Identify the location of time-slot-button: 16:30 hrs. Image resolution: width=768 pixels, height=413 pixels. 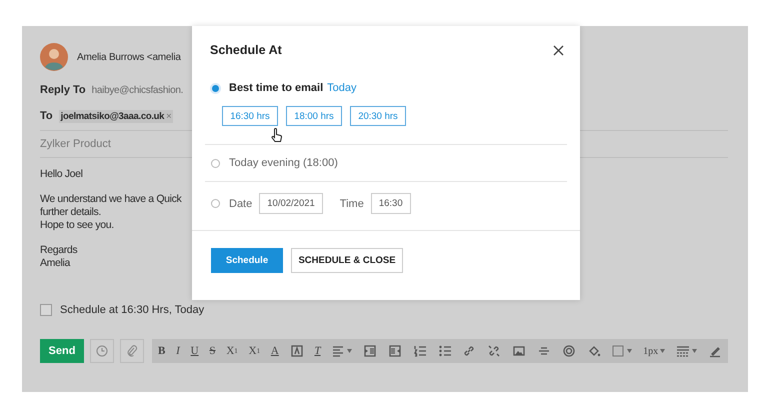
(250, 116).